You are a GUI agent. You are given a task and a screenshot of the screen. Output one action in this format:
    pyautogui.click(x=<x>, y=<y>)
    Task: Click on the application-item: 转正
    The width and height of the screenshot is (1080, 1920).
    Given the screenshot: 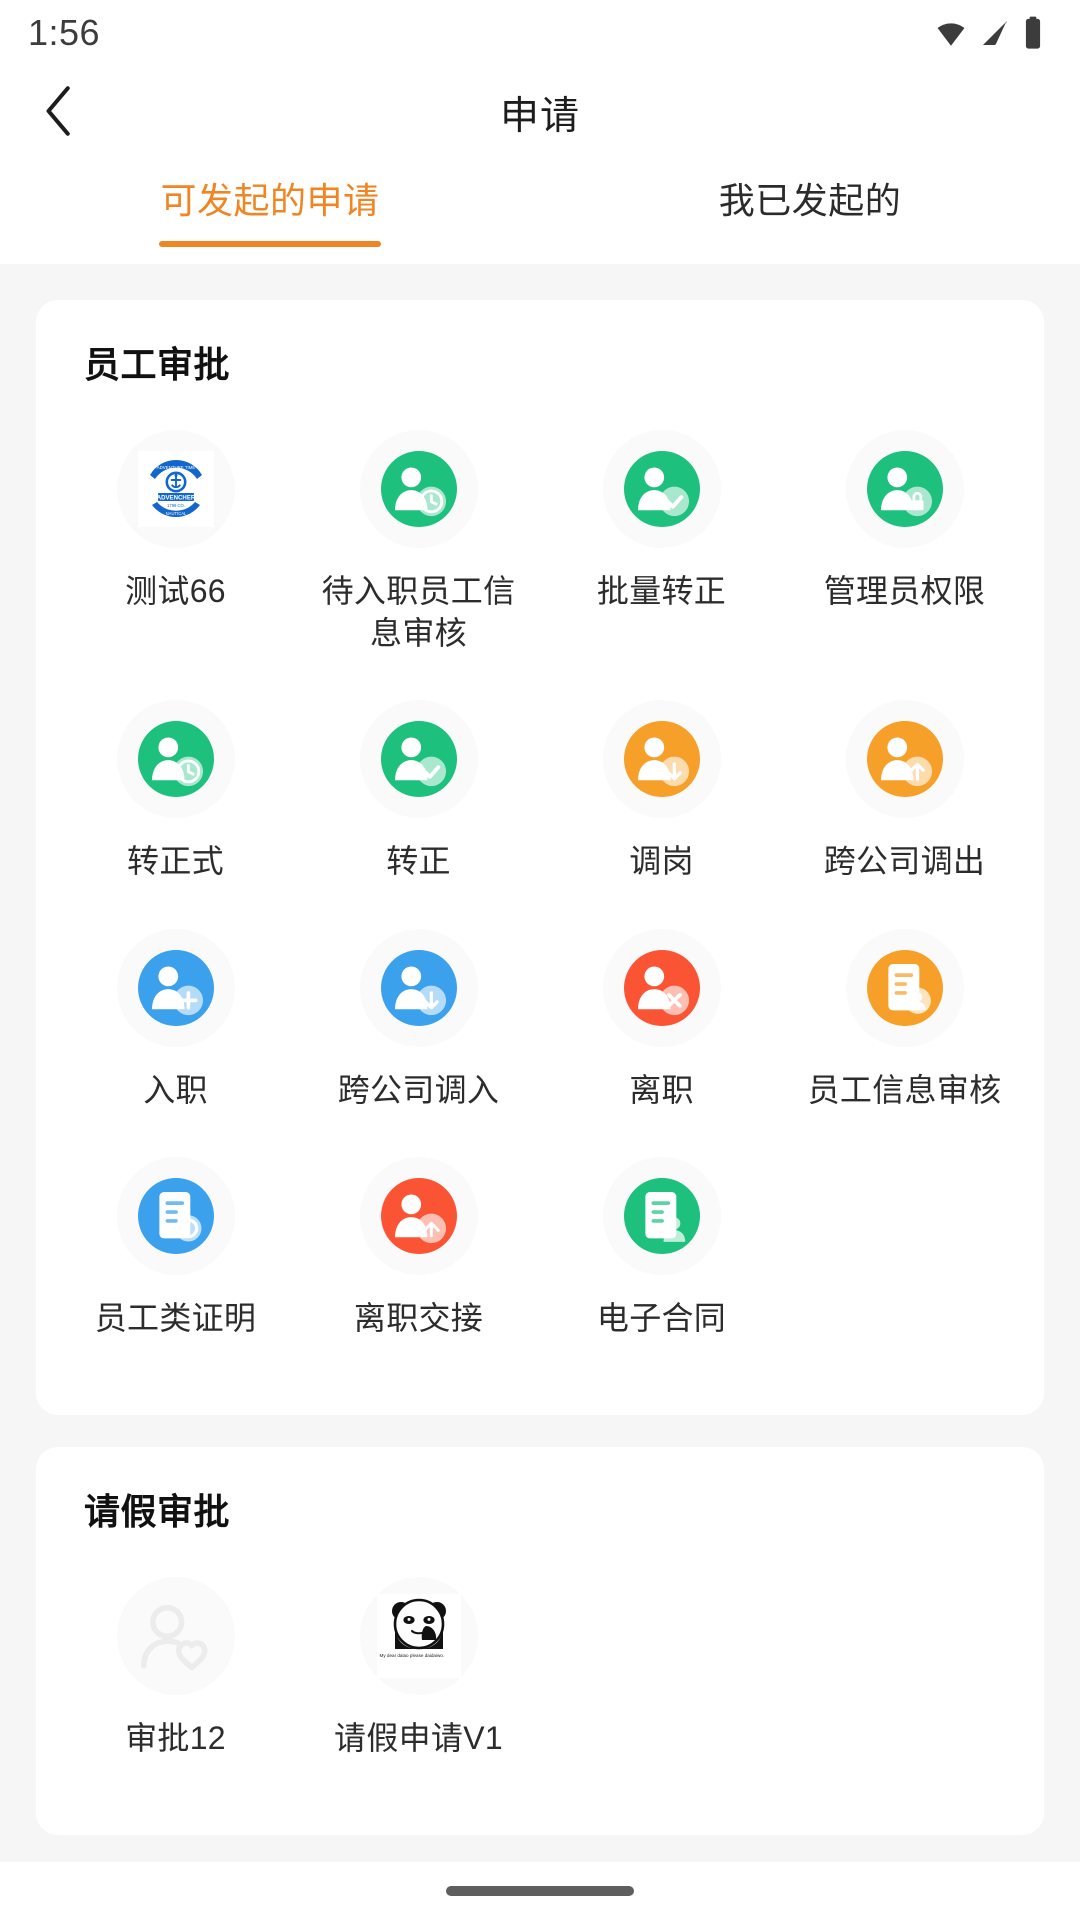 What is the action you would take?
    pyautogui.click(x=418, y=785)
    